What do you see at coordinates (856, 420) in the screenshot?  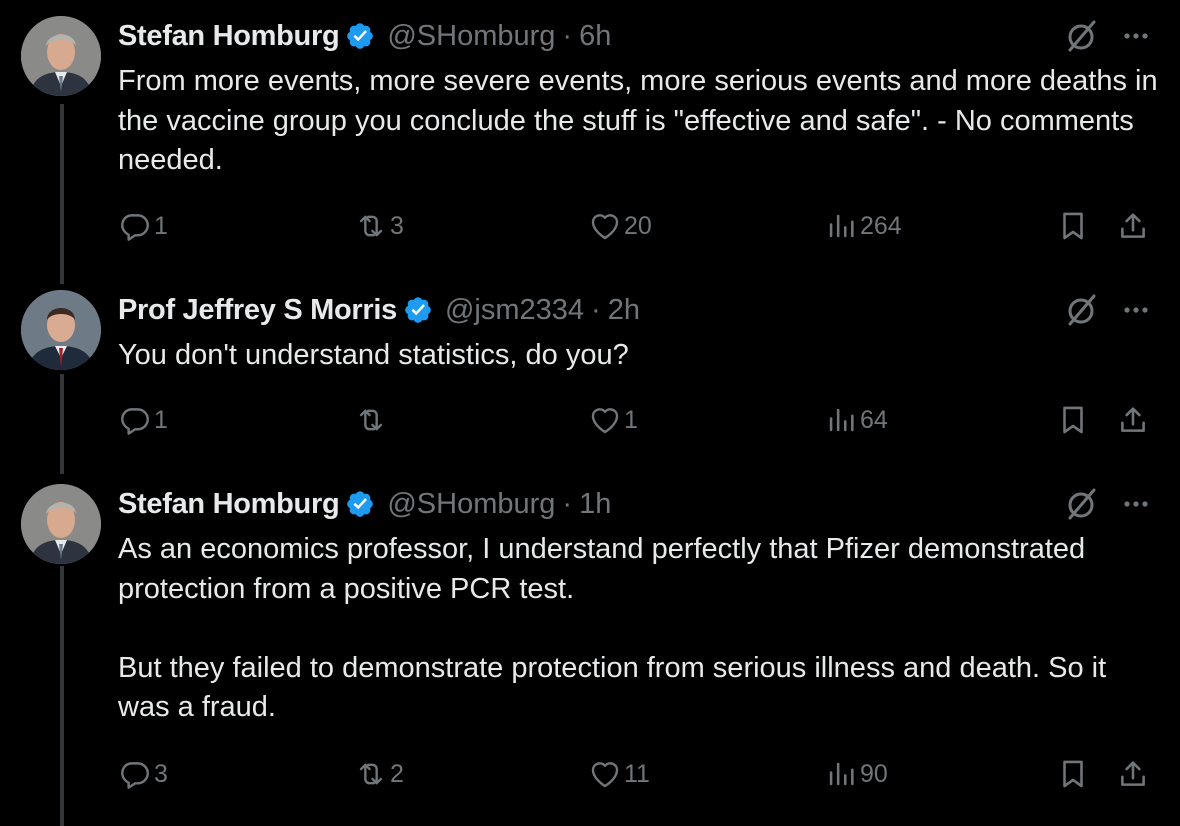 I see `views-button: 64` at bounding box center [856, 420].